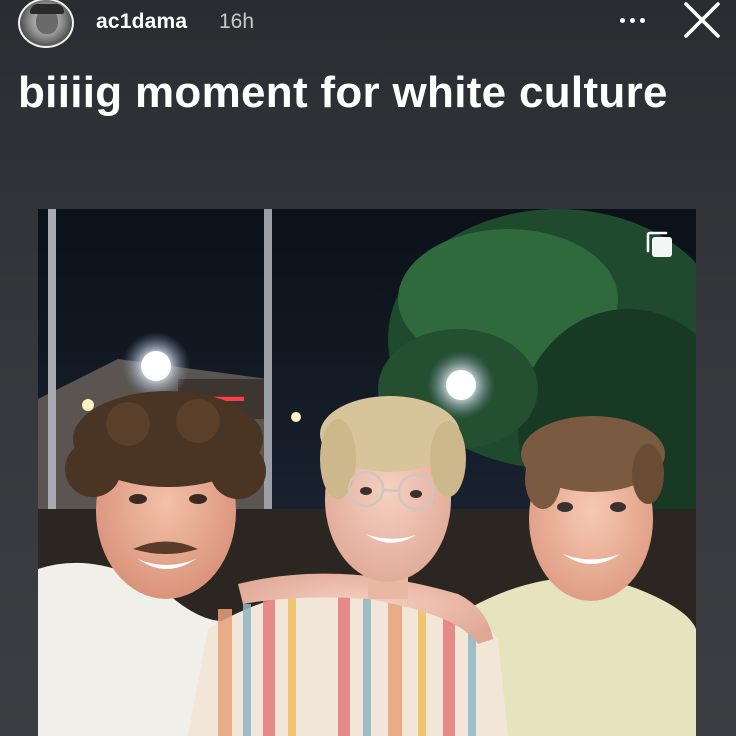 The image size is (736, 736). Describe the element at coordinates (46, 24) in the screenshot. I see `profile-avatar` at that location.